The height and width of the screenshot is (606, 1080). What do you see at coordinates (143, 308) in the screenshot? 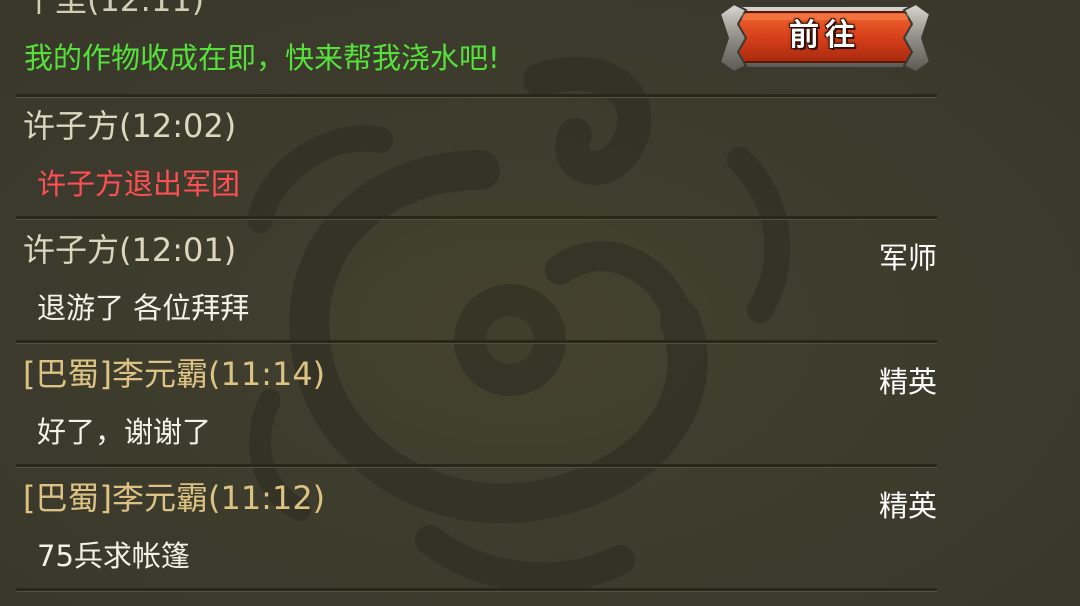
I see `message-text: 退游了 各位拜拜` at bounding box center [143, 308].